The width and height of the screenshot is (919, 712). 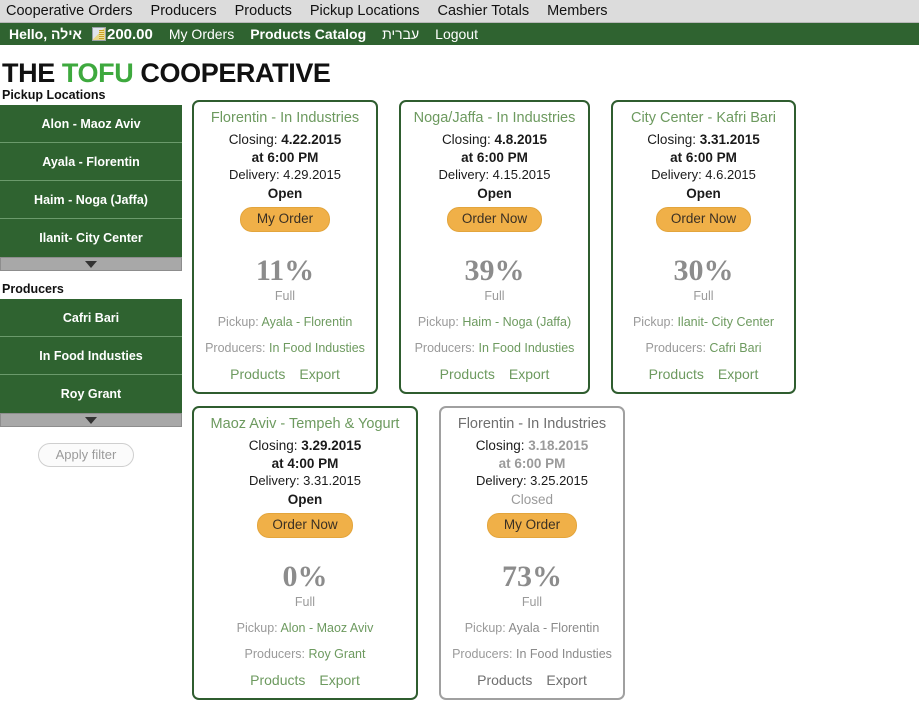 What do you see at coordinates (365, 11) in the screenshot?
I see `menu-pickup-locations: Pickup Locations` at bounding box center [365, 11].